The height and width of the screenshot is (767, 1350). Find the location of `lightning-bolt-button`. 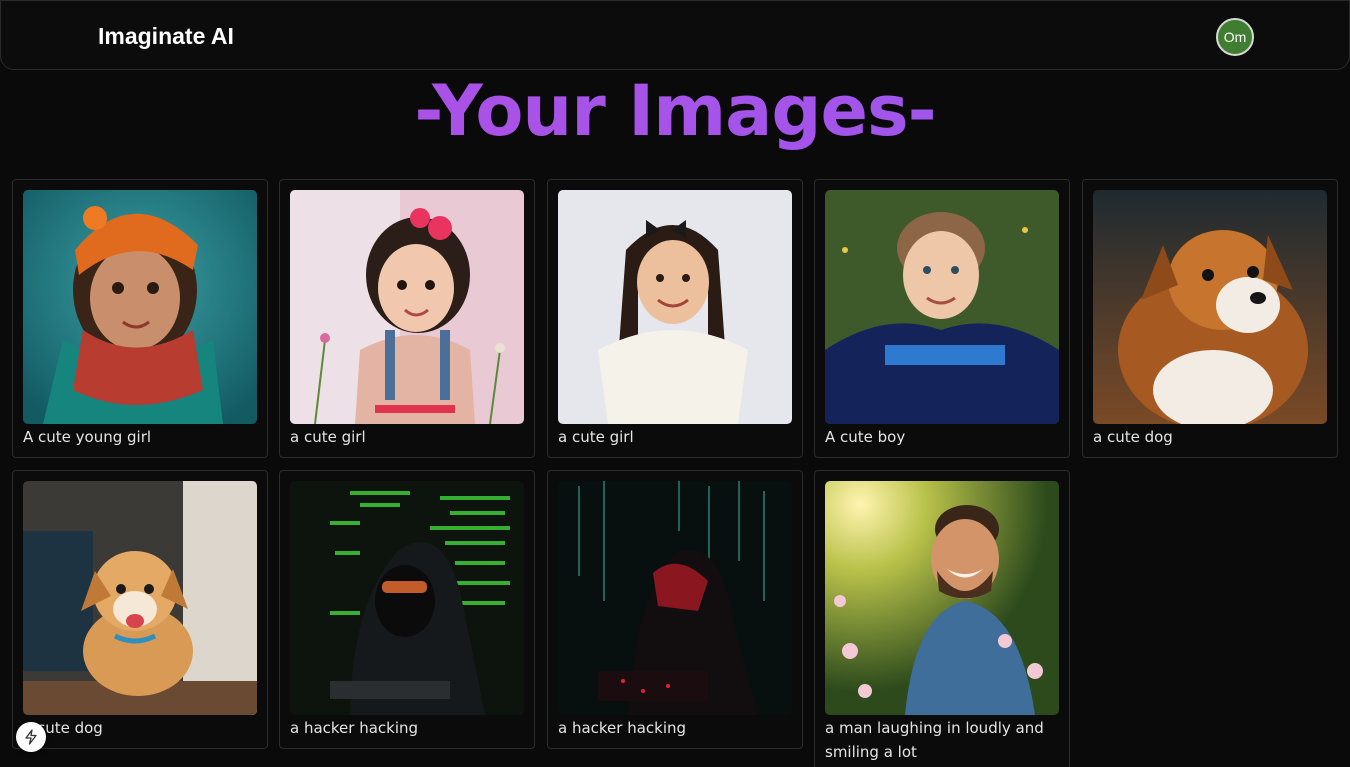

lightning-bolt-button is located at coordinates (31, 737).